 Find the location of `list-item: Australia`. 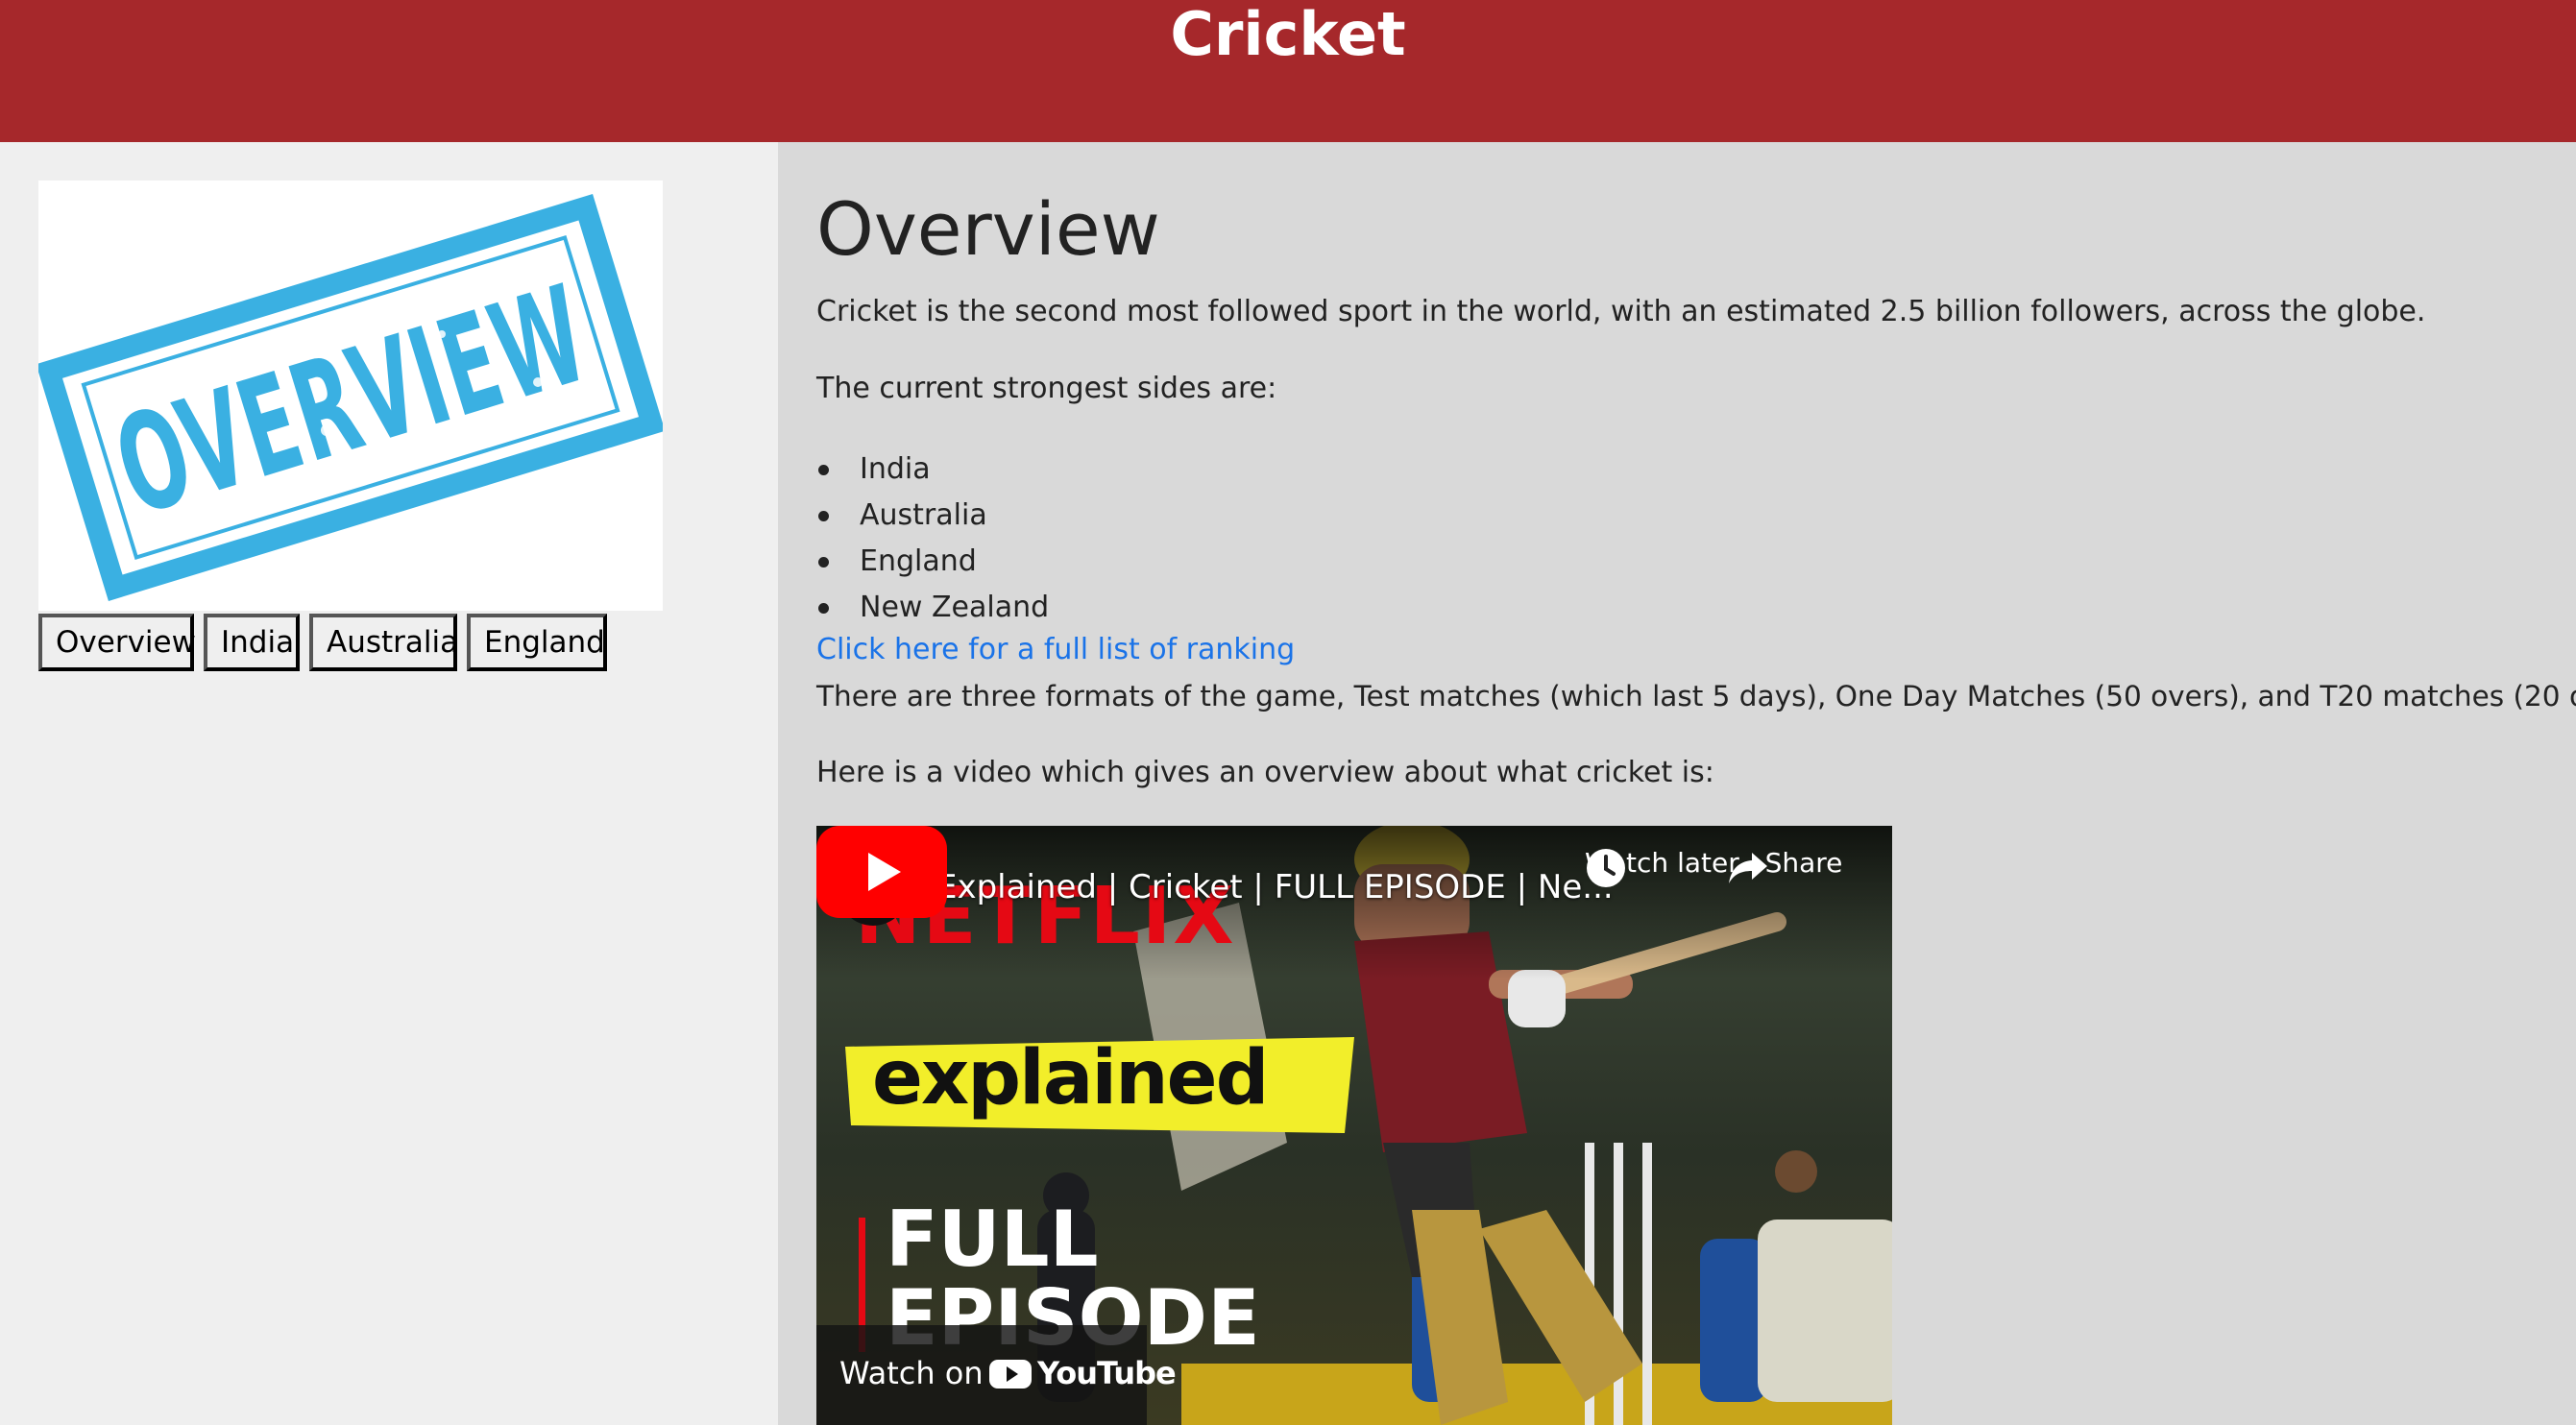

list-item: Australia is located at coordinates (932, 516).